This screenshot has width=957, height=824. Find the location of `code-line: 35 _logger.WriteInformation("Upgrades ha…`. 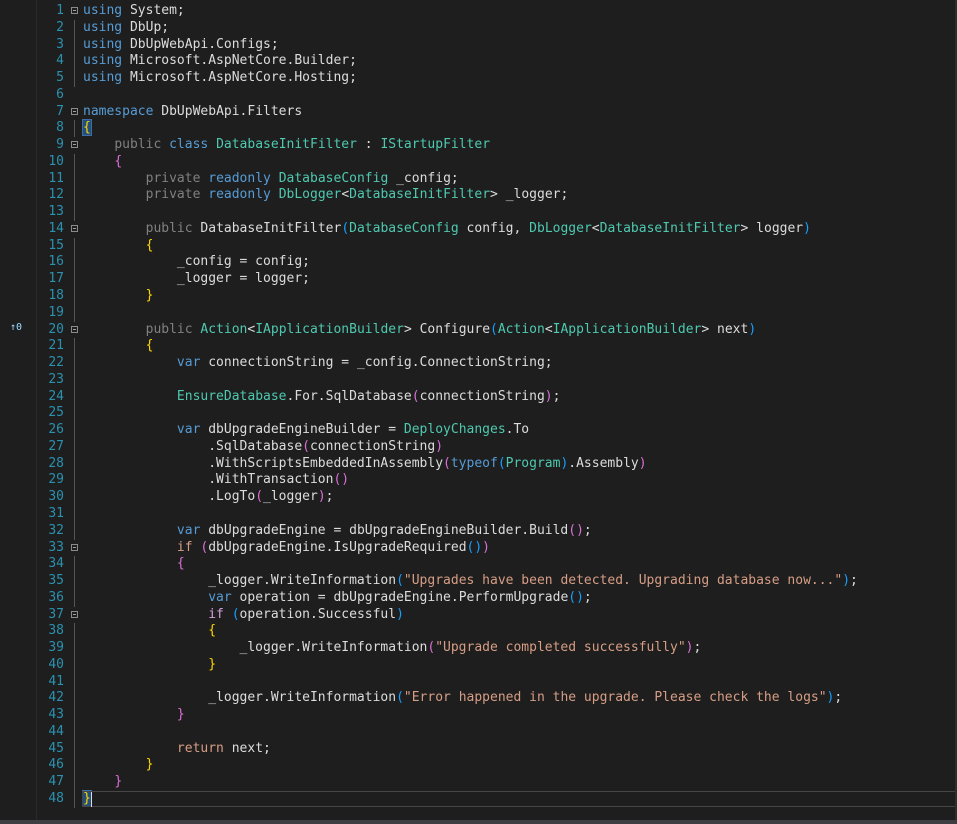

code-line: 35 _logger.WriteInformation("Upgrades ha… is located at coordinates (497, 581).